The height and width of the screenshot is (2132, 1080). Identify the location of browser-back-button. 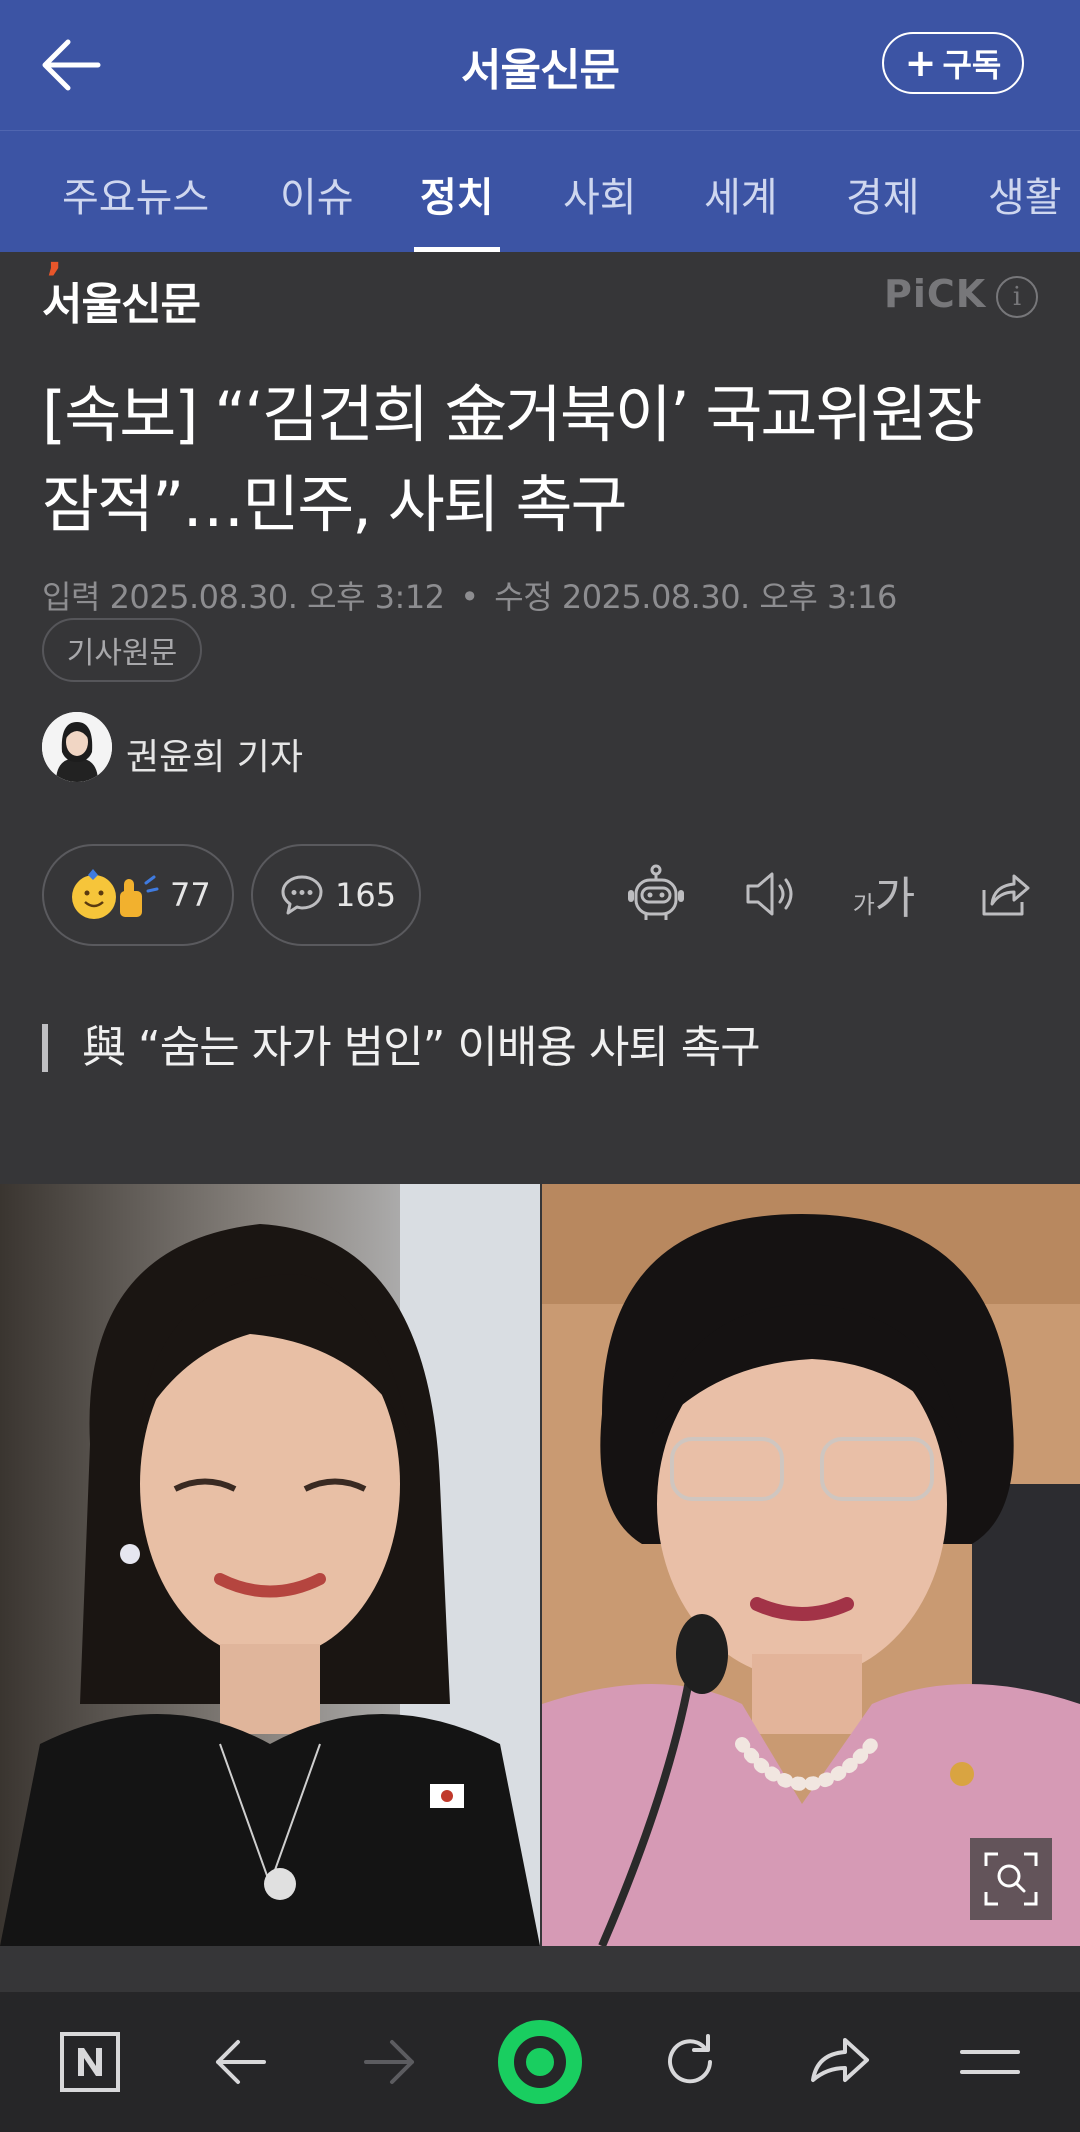
(240, 2062).